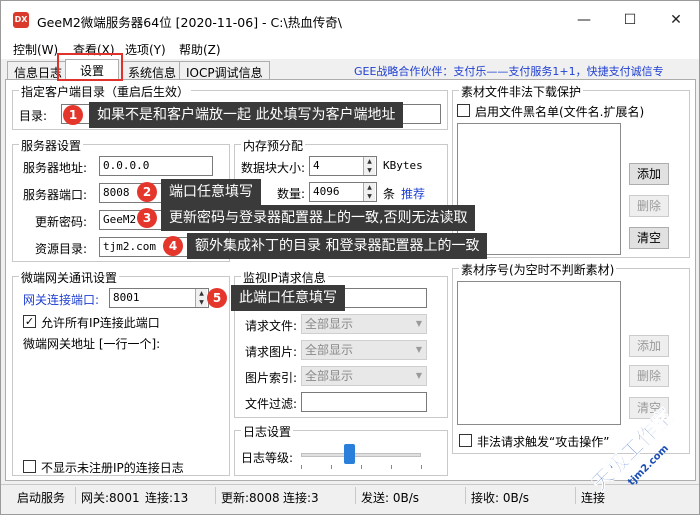  What do you see at coordinates (156, 166) in the screenshot?
I see `server-addr-input: 0.0.0.0` at bounding box center [156, 166].